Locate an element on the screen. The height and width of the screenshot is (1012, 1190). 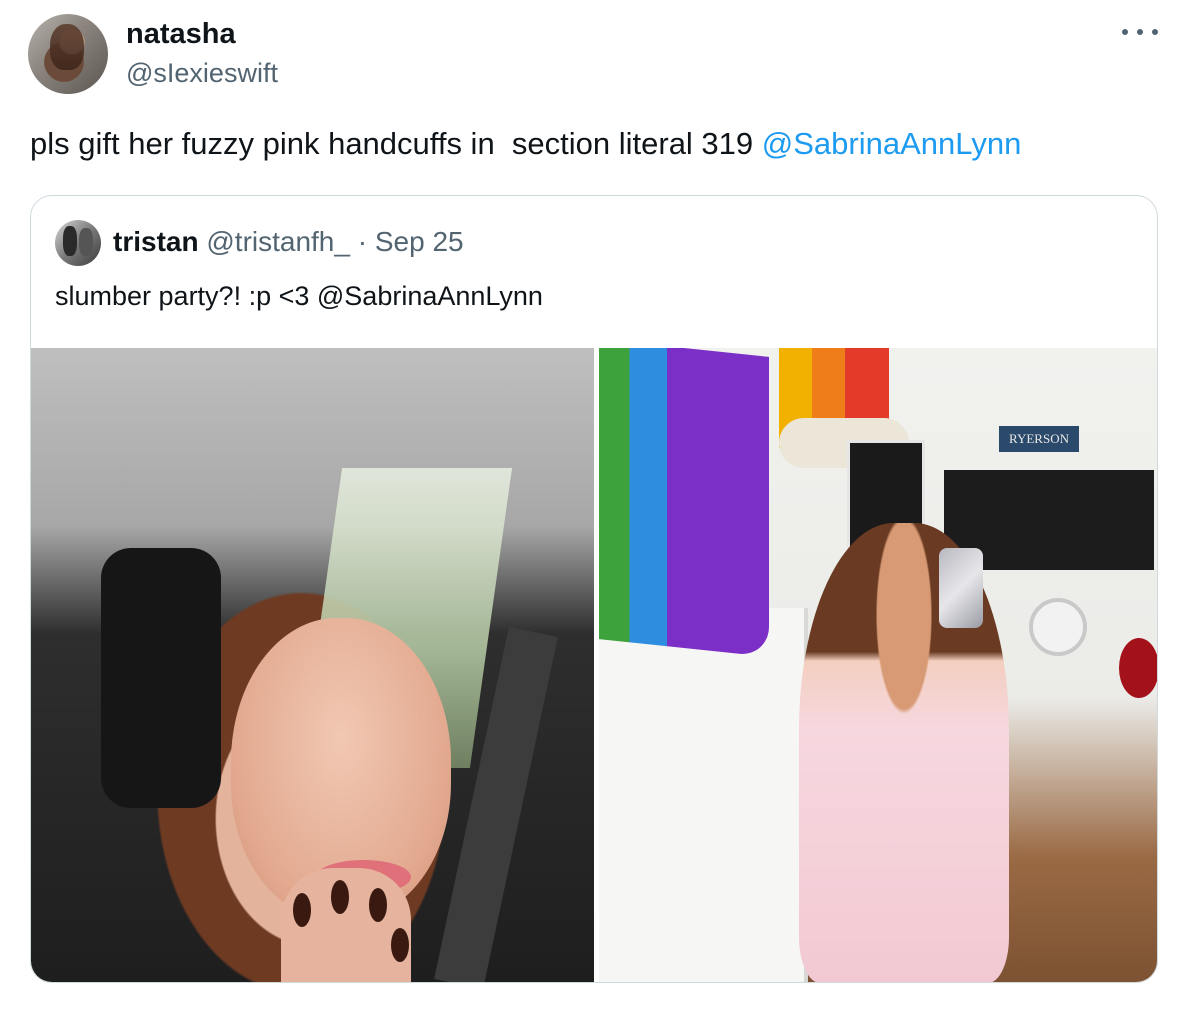
quoted-tweet-text: slumber party?! :p <3 @SabrinaAnnLynn is located at coordinates (299, 296).